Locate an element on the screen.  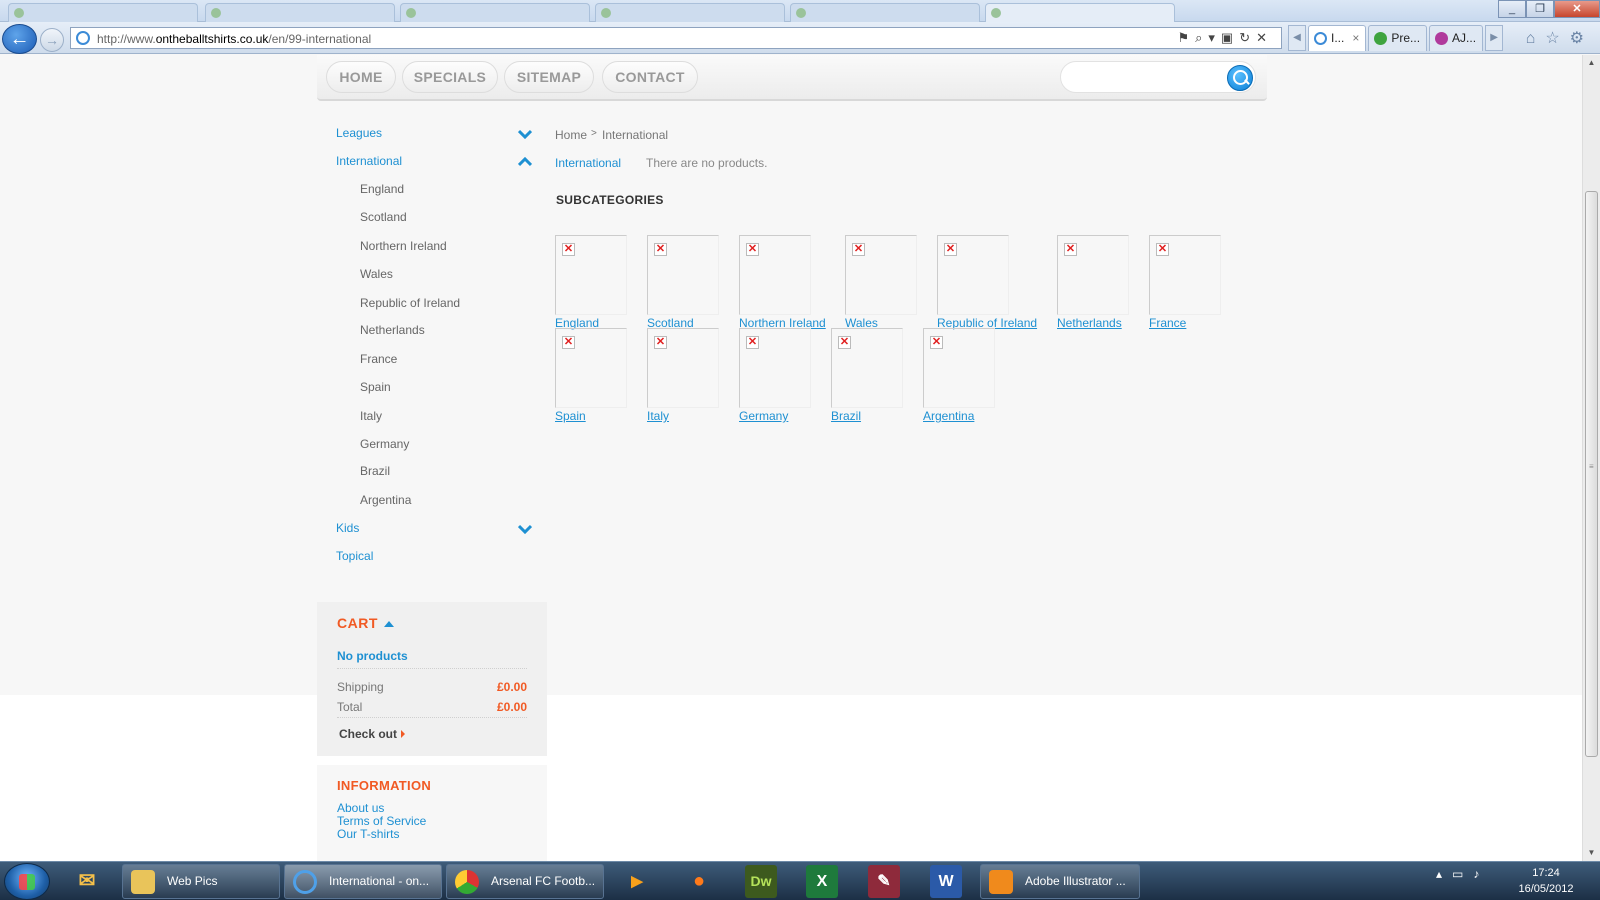
terms-of-service-link: Terms of Service is located at coordinates (381, 821).